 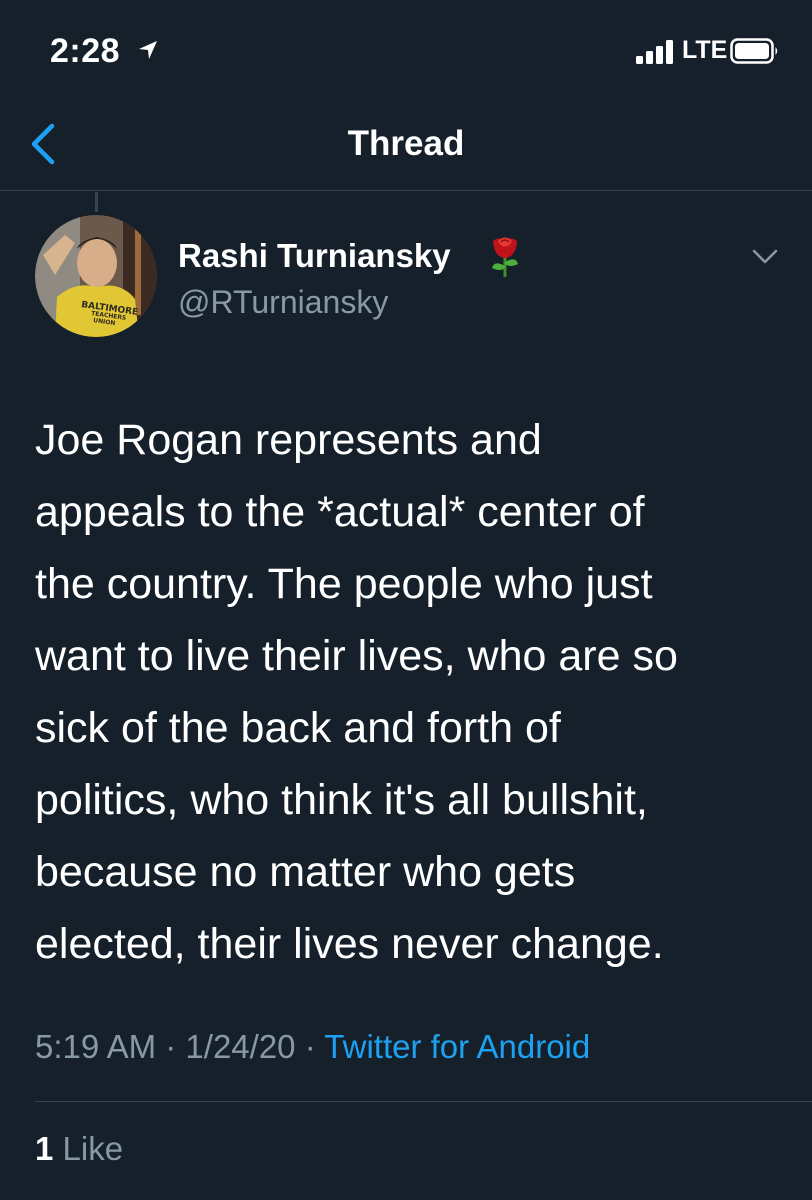 What do you see at coordinates (344, 584) in the screenshot?
I see `tweet-text-line: the country. The people who just` at bounding box center [344, 584].